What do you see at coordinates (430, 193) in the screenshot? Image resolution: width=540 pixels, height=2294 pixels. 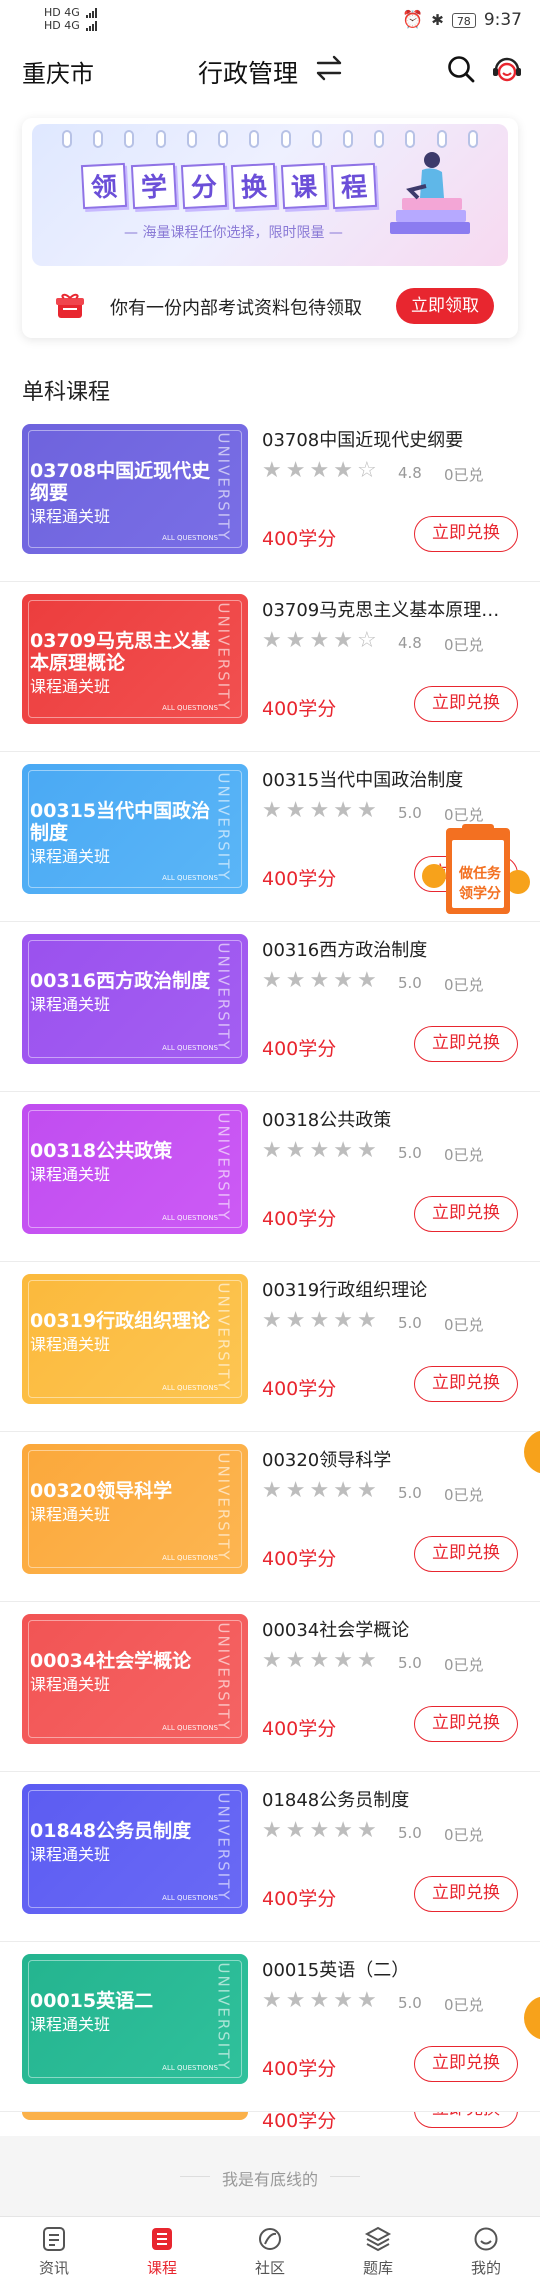 I see `reading-figure-illustration` at bounding box center [430, 193].